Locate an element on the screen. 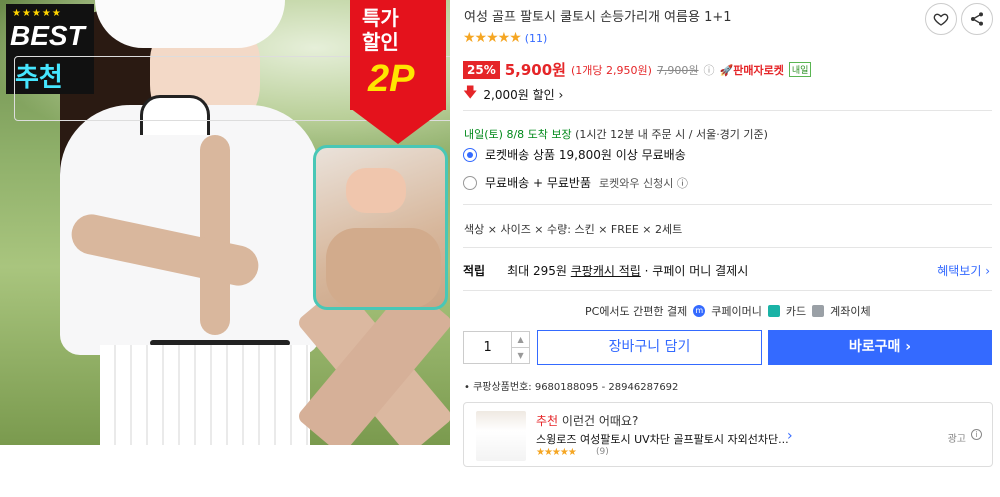  quantity-arrows: ▲ ▼ is located at coordinates (520, 347).